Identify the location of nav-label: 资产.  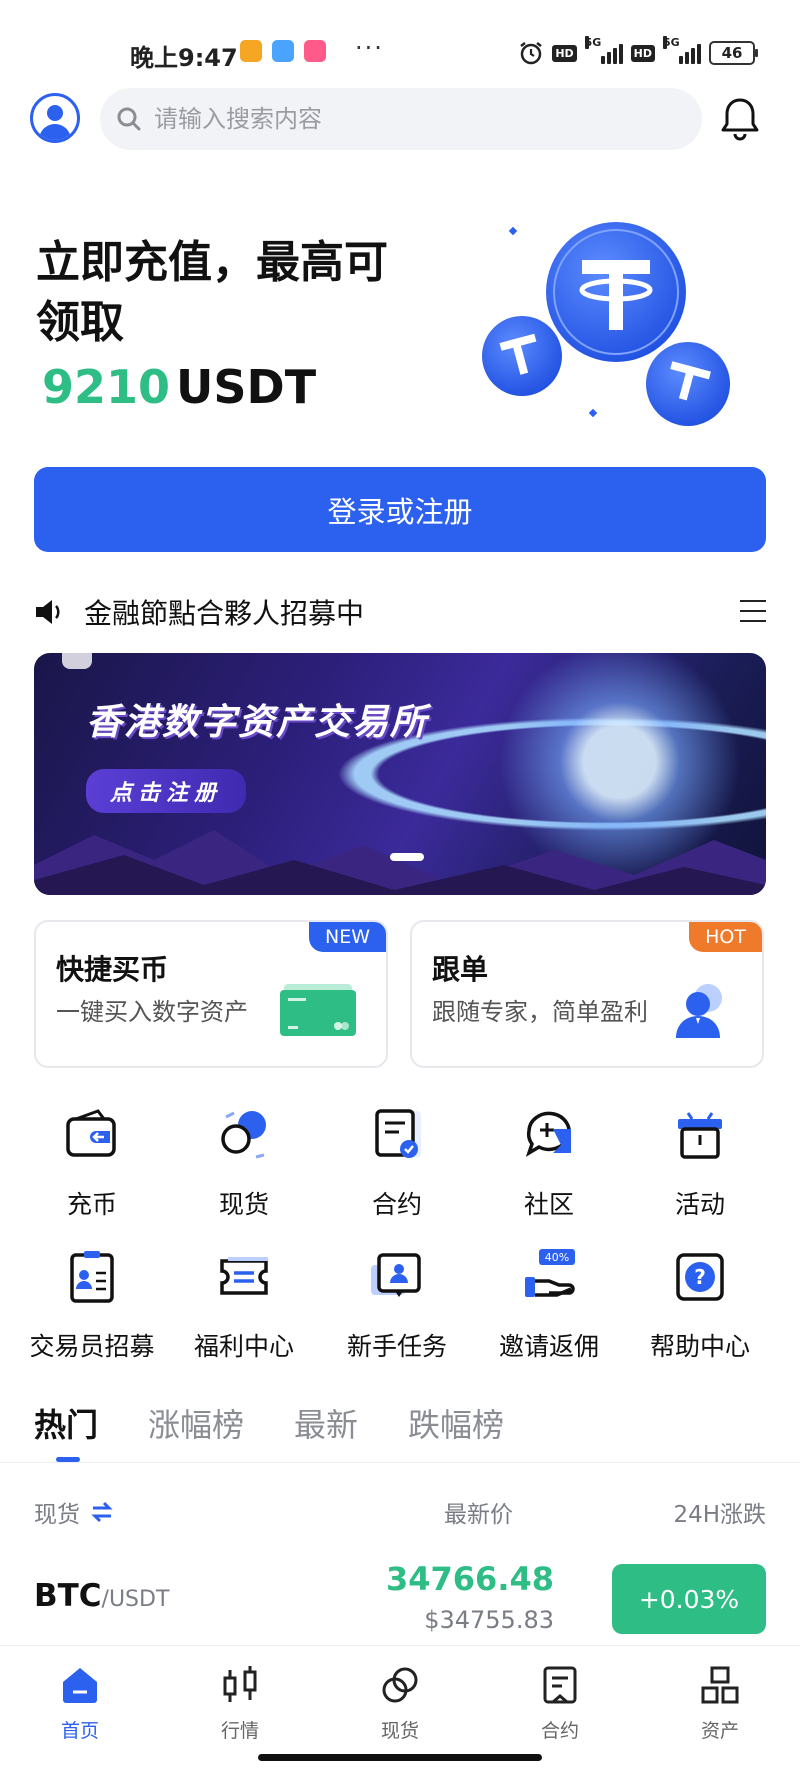
(719, 1731).